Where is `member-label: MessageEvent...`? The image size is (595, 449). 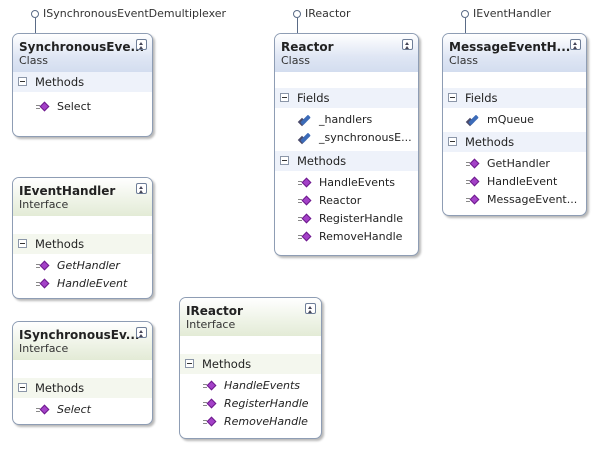
member-label: MessageEvent... is located at coordinates (532, 199).